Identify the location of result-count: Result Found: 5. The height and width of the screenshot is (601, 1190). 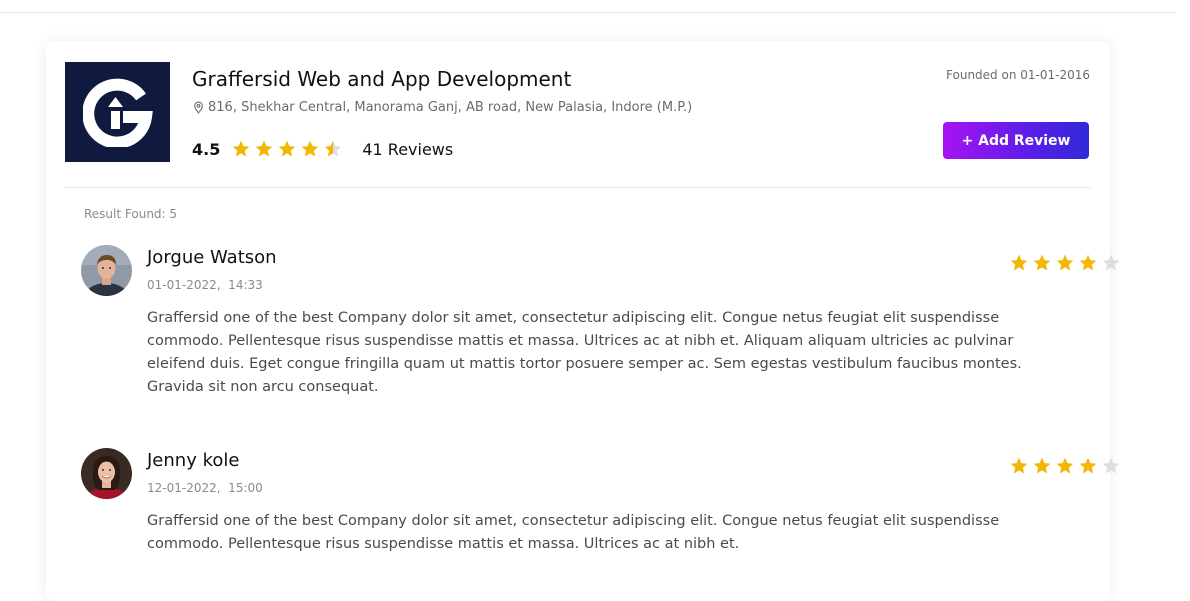
(131, 214).